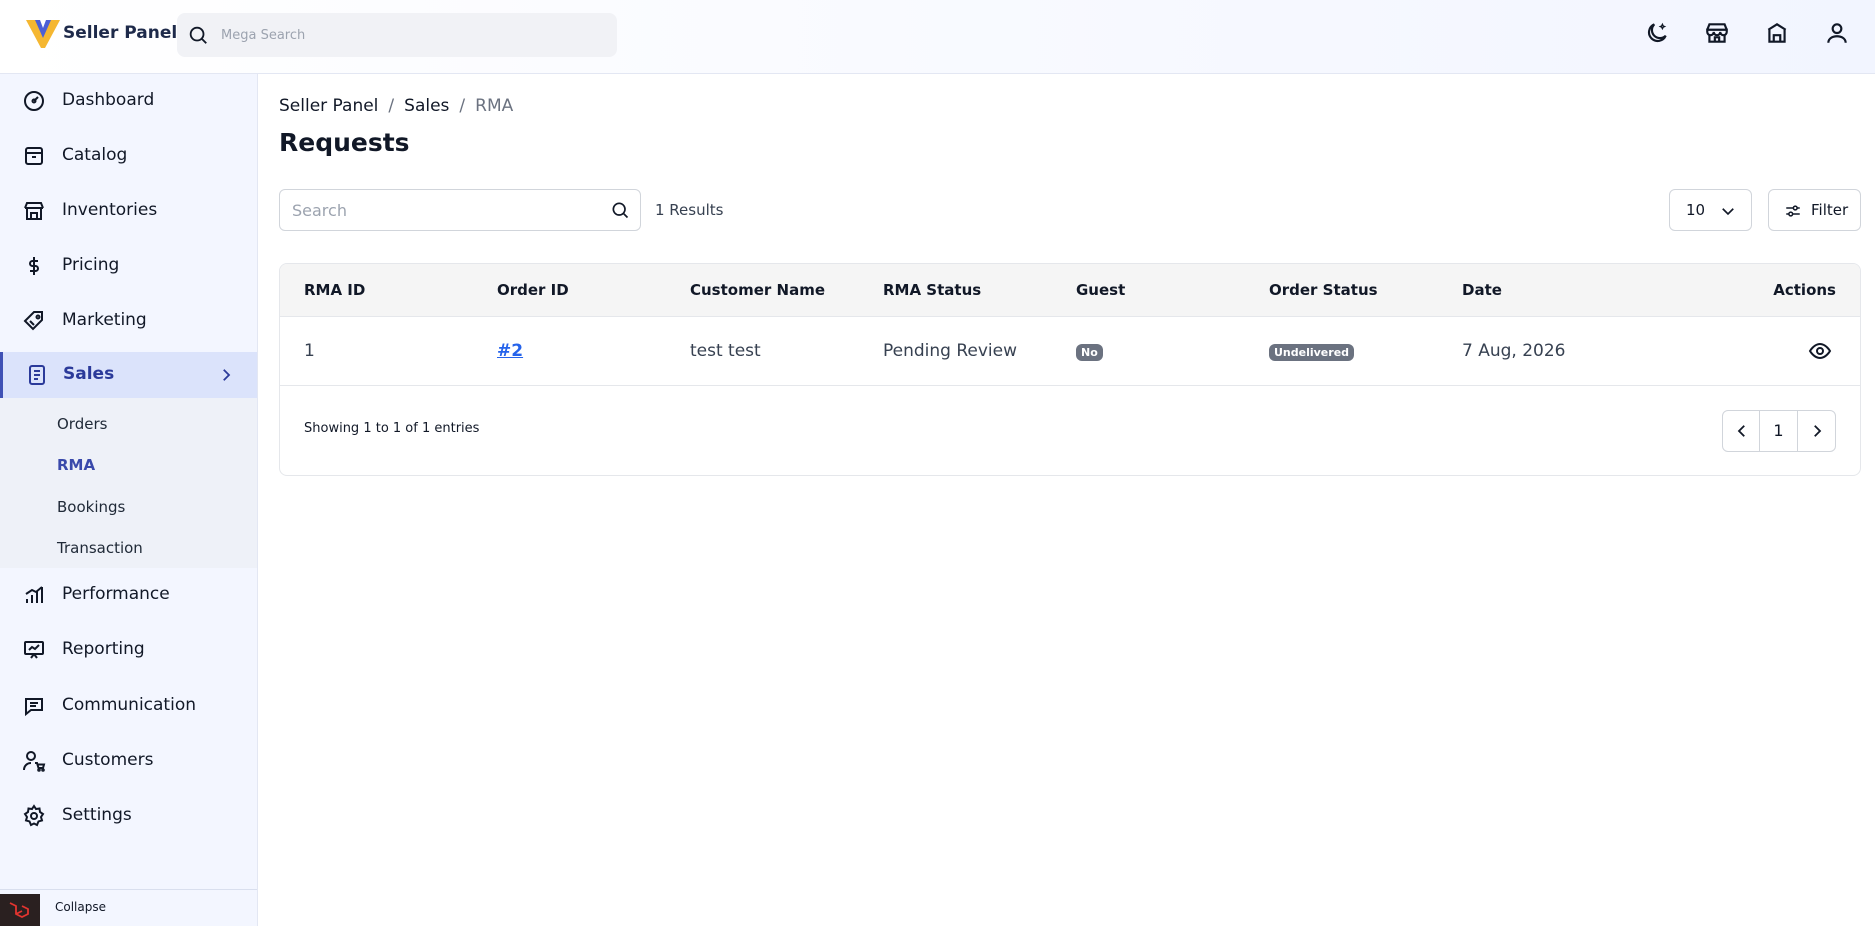  I want to click on sidebar-item-label: Dashboard, so click(108, 100).